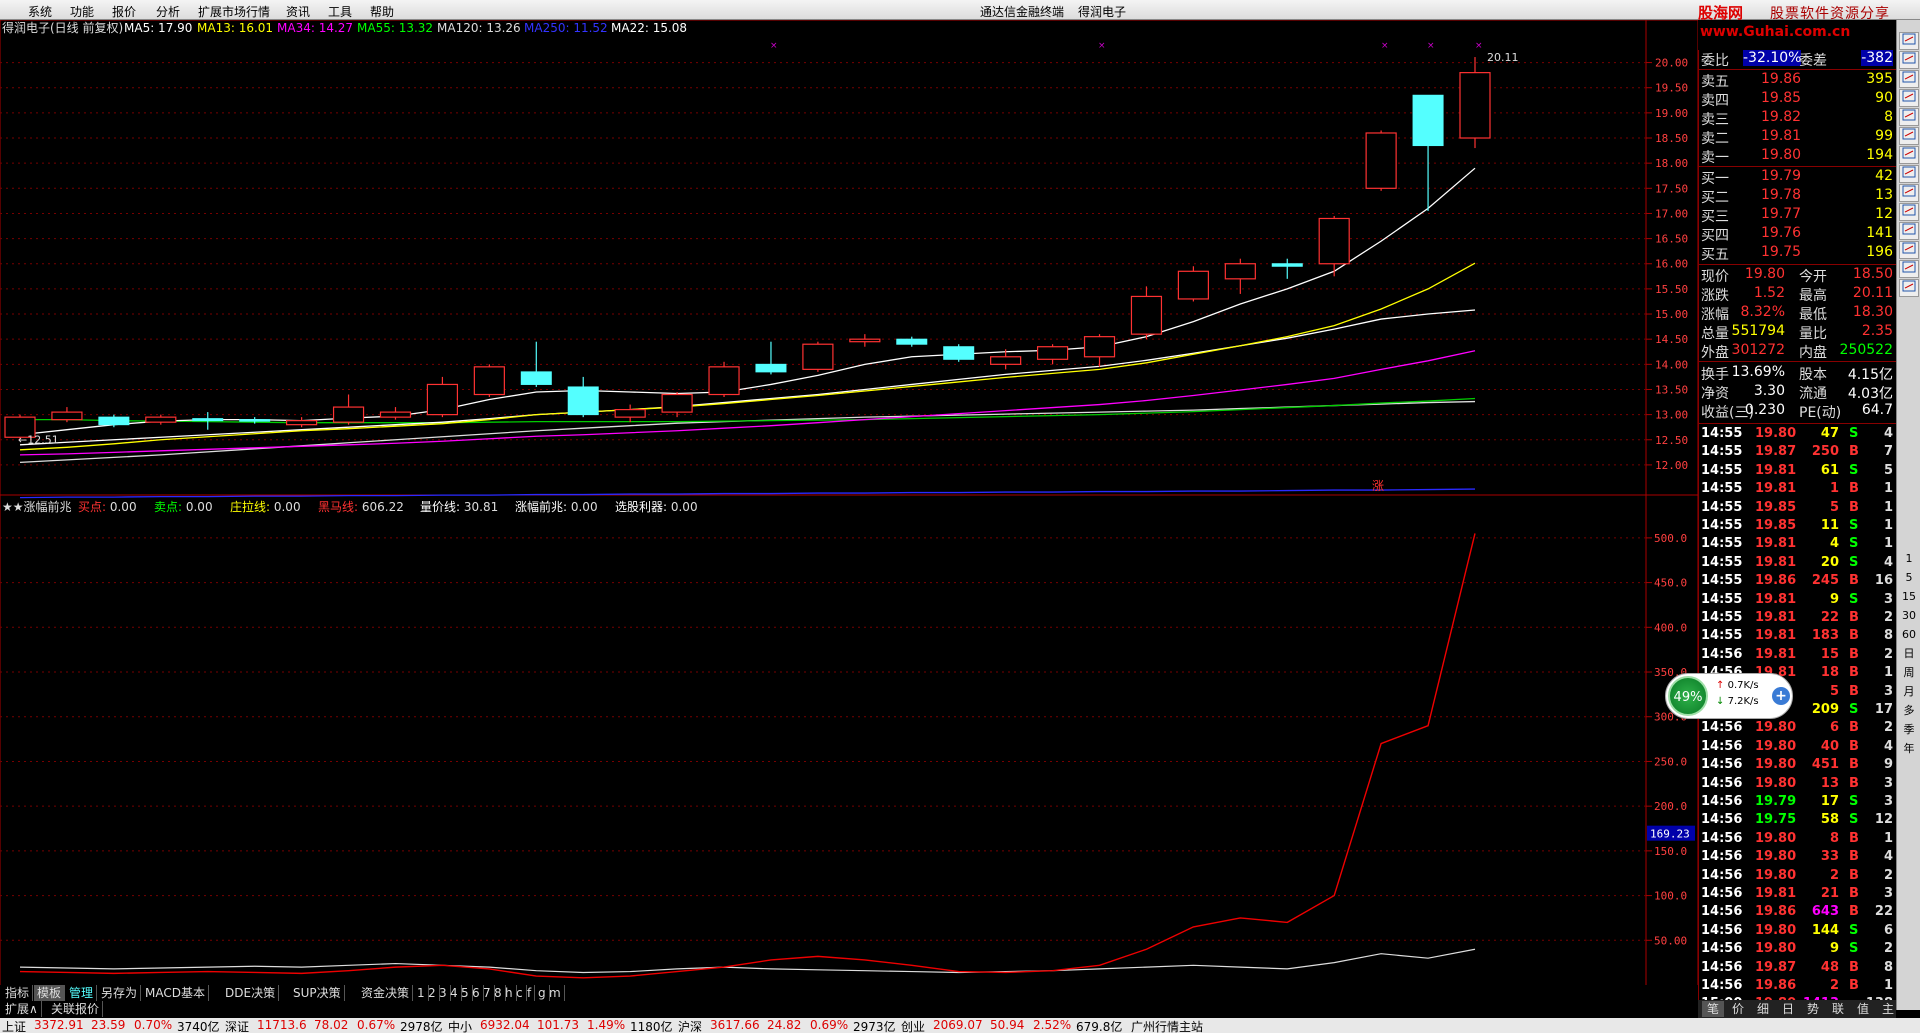 This screenshot has width=1920, height=1033. Describe the element at coordinates (382, 11) in the screenshot. I see `menu-help: 帮助` at that location.